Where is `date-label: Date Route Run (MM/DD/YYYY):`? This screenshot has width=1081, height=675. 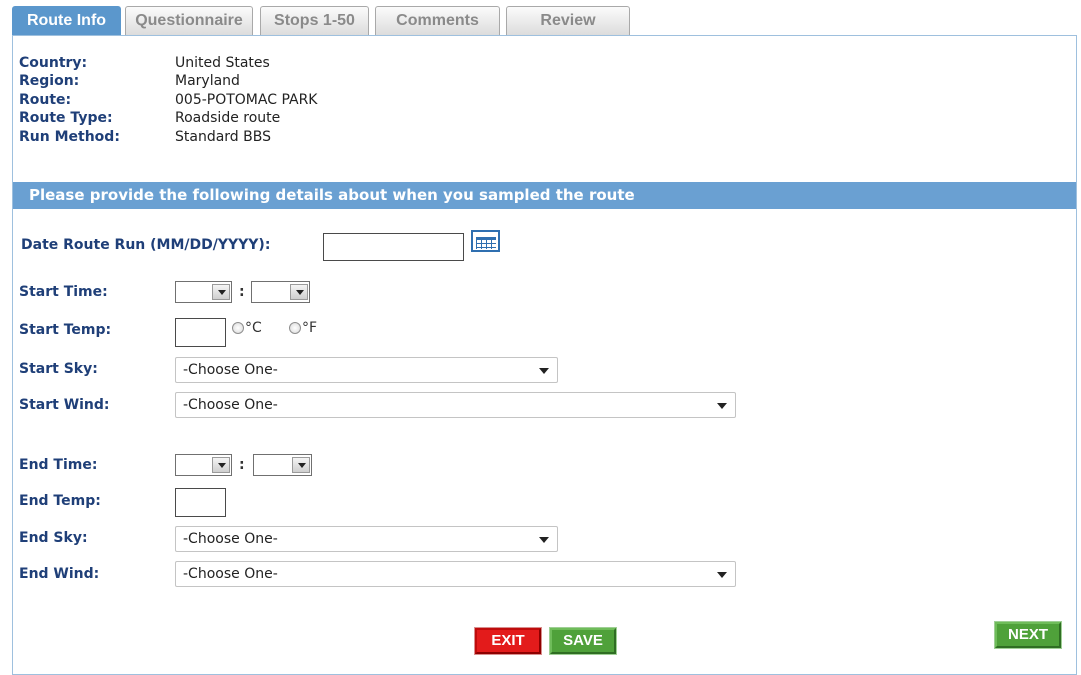 date-label: Date Route Run (MM/DD/YYYY): is located at coordinates (146, 245).